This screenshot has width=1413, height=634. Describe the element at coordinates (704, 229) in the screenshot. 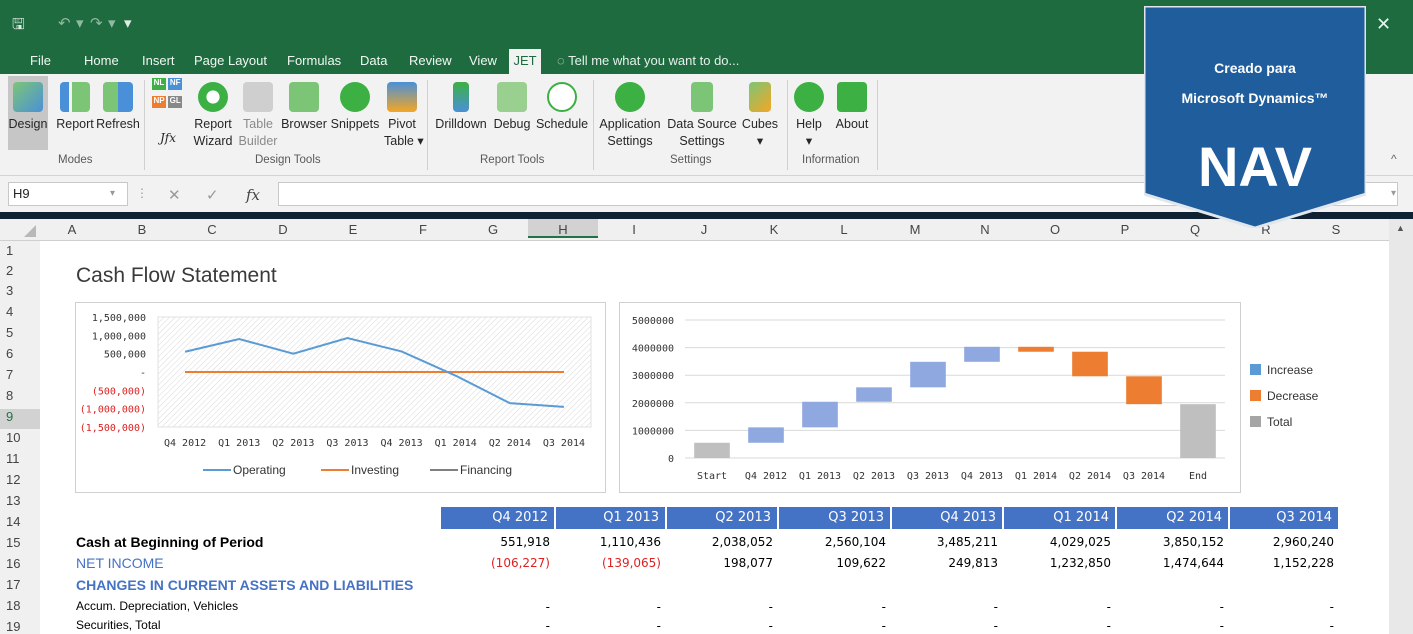

I see `col-j: J` at that location.